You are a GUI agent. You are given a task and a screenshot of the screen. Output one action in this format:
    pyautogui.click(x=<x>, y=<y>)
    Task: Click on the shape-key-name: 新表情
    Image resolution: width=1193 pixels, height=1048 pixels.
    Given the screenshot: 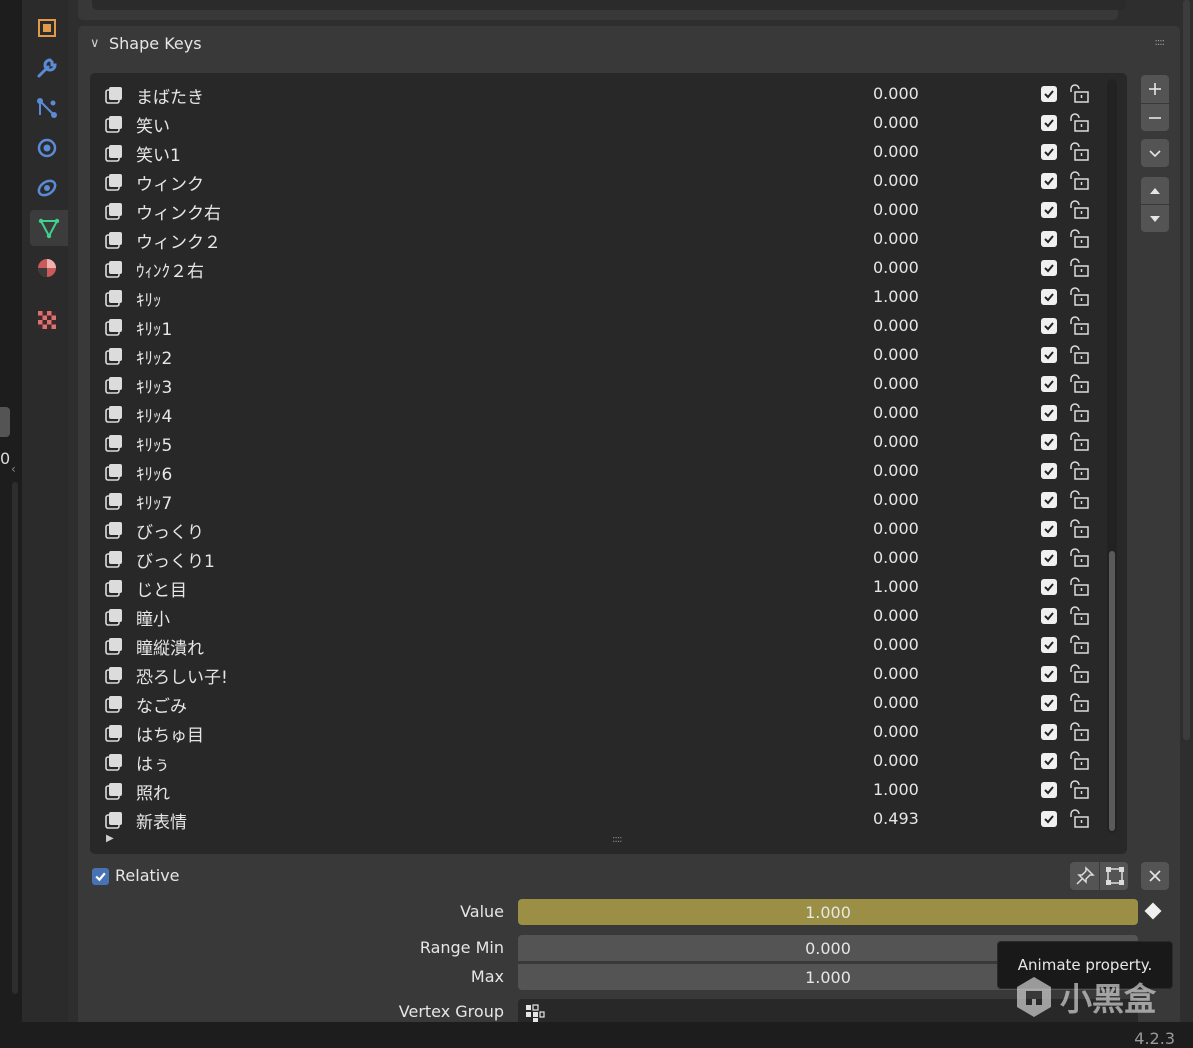 What is the action you would take?
    pyautogui.click(x=161, y=820)
    